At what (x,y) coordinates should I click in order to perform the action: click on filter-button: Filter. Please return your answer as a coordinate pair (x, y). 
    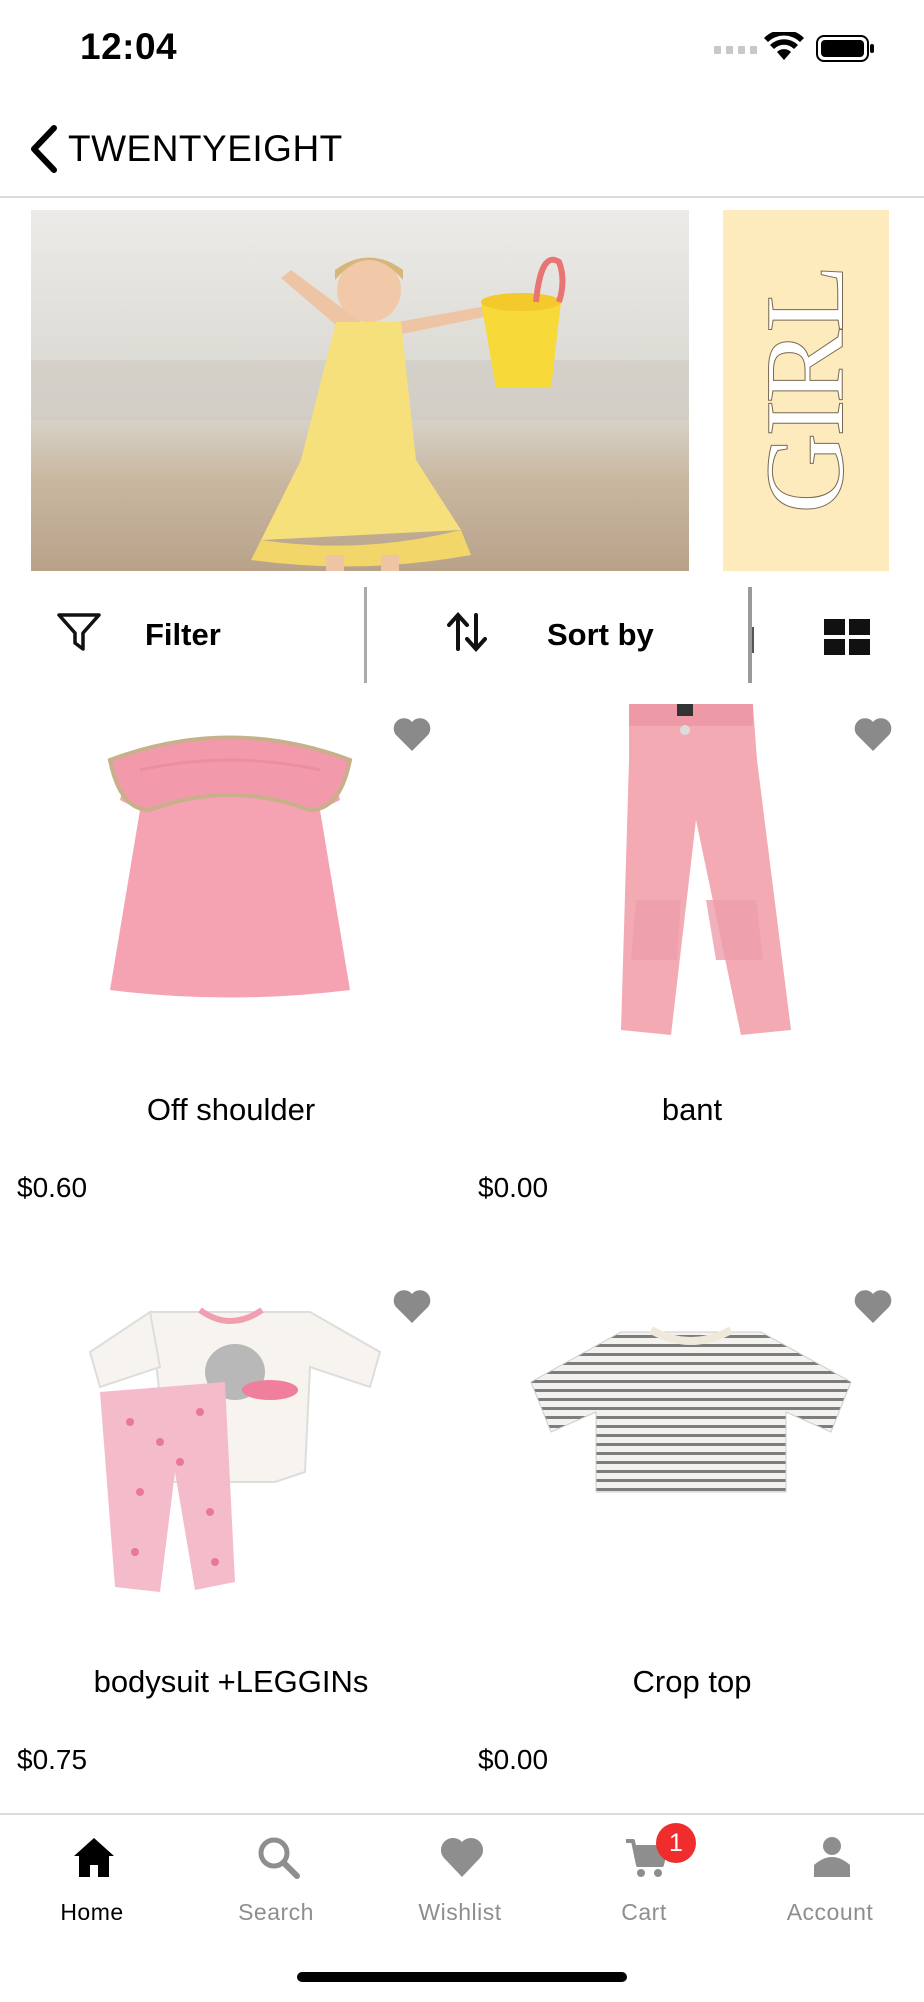
    Looking at the image, I should click on (182, 635).